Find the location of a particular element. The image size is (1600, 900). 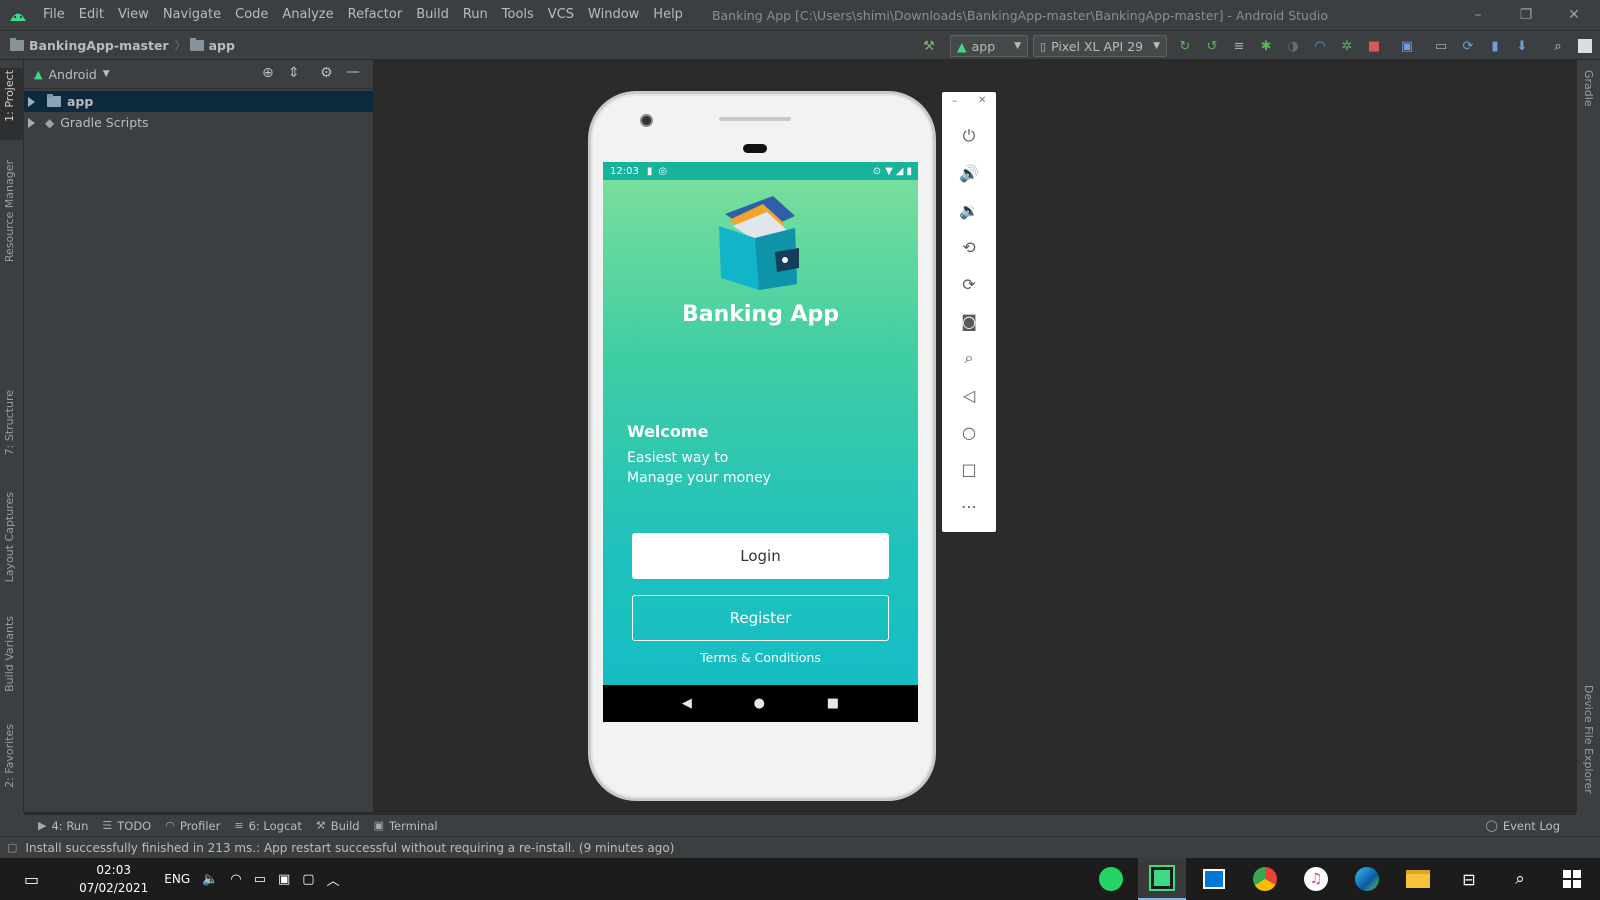

power-icon: ⏻ is located at coordinates (969, 136).